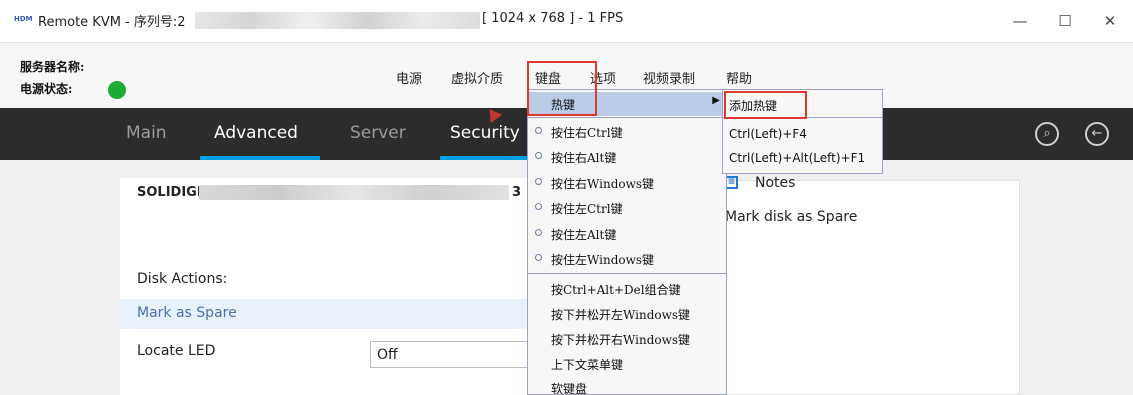  Describe the element at coordinates (562, 88) in the screenshot. I see `annotation-box-keyboard` at that location.